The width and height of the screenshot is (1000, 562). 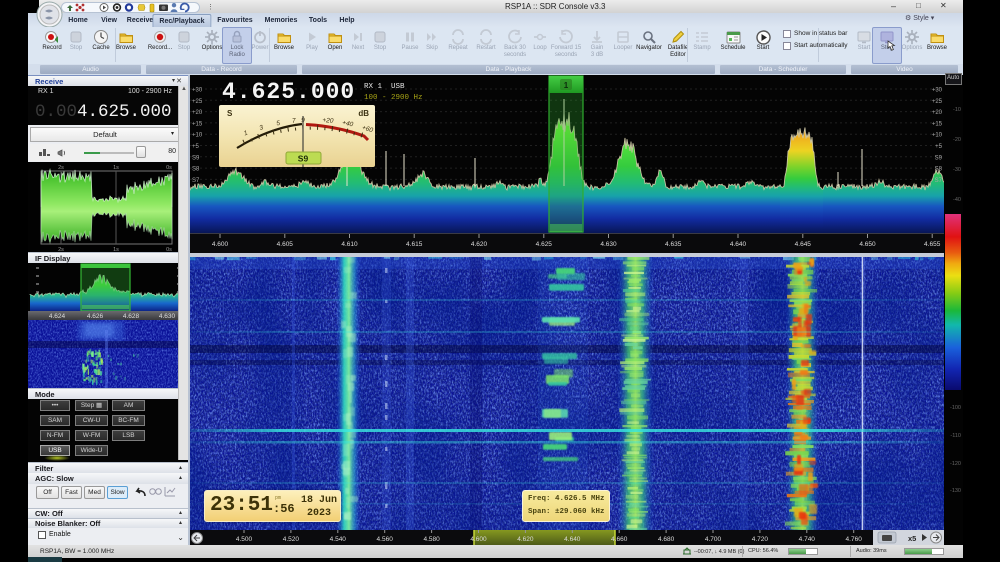 I want to click on svg-text: 4.635, so click(x=673, y=244).